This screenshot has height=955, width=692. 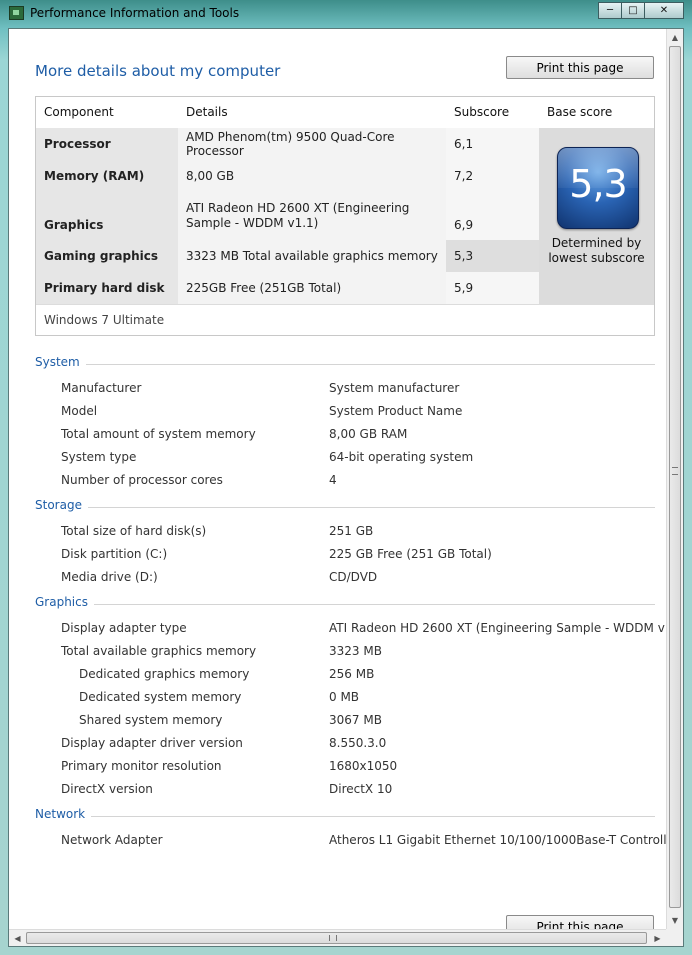 I want to click on detail-value: 225 GB Free (251 GB Total), so click(x=410, y=554).